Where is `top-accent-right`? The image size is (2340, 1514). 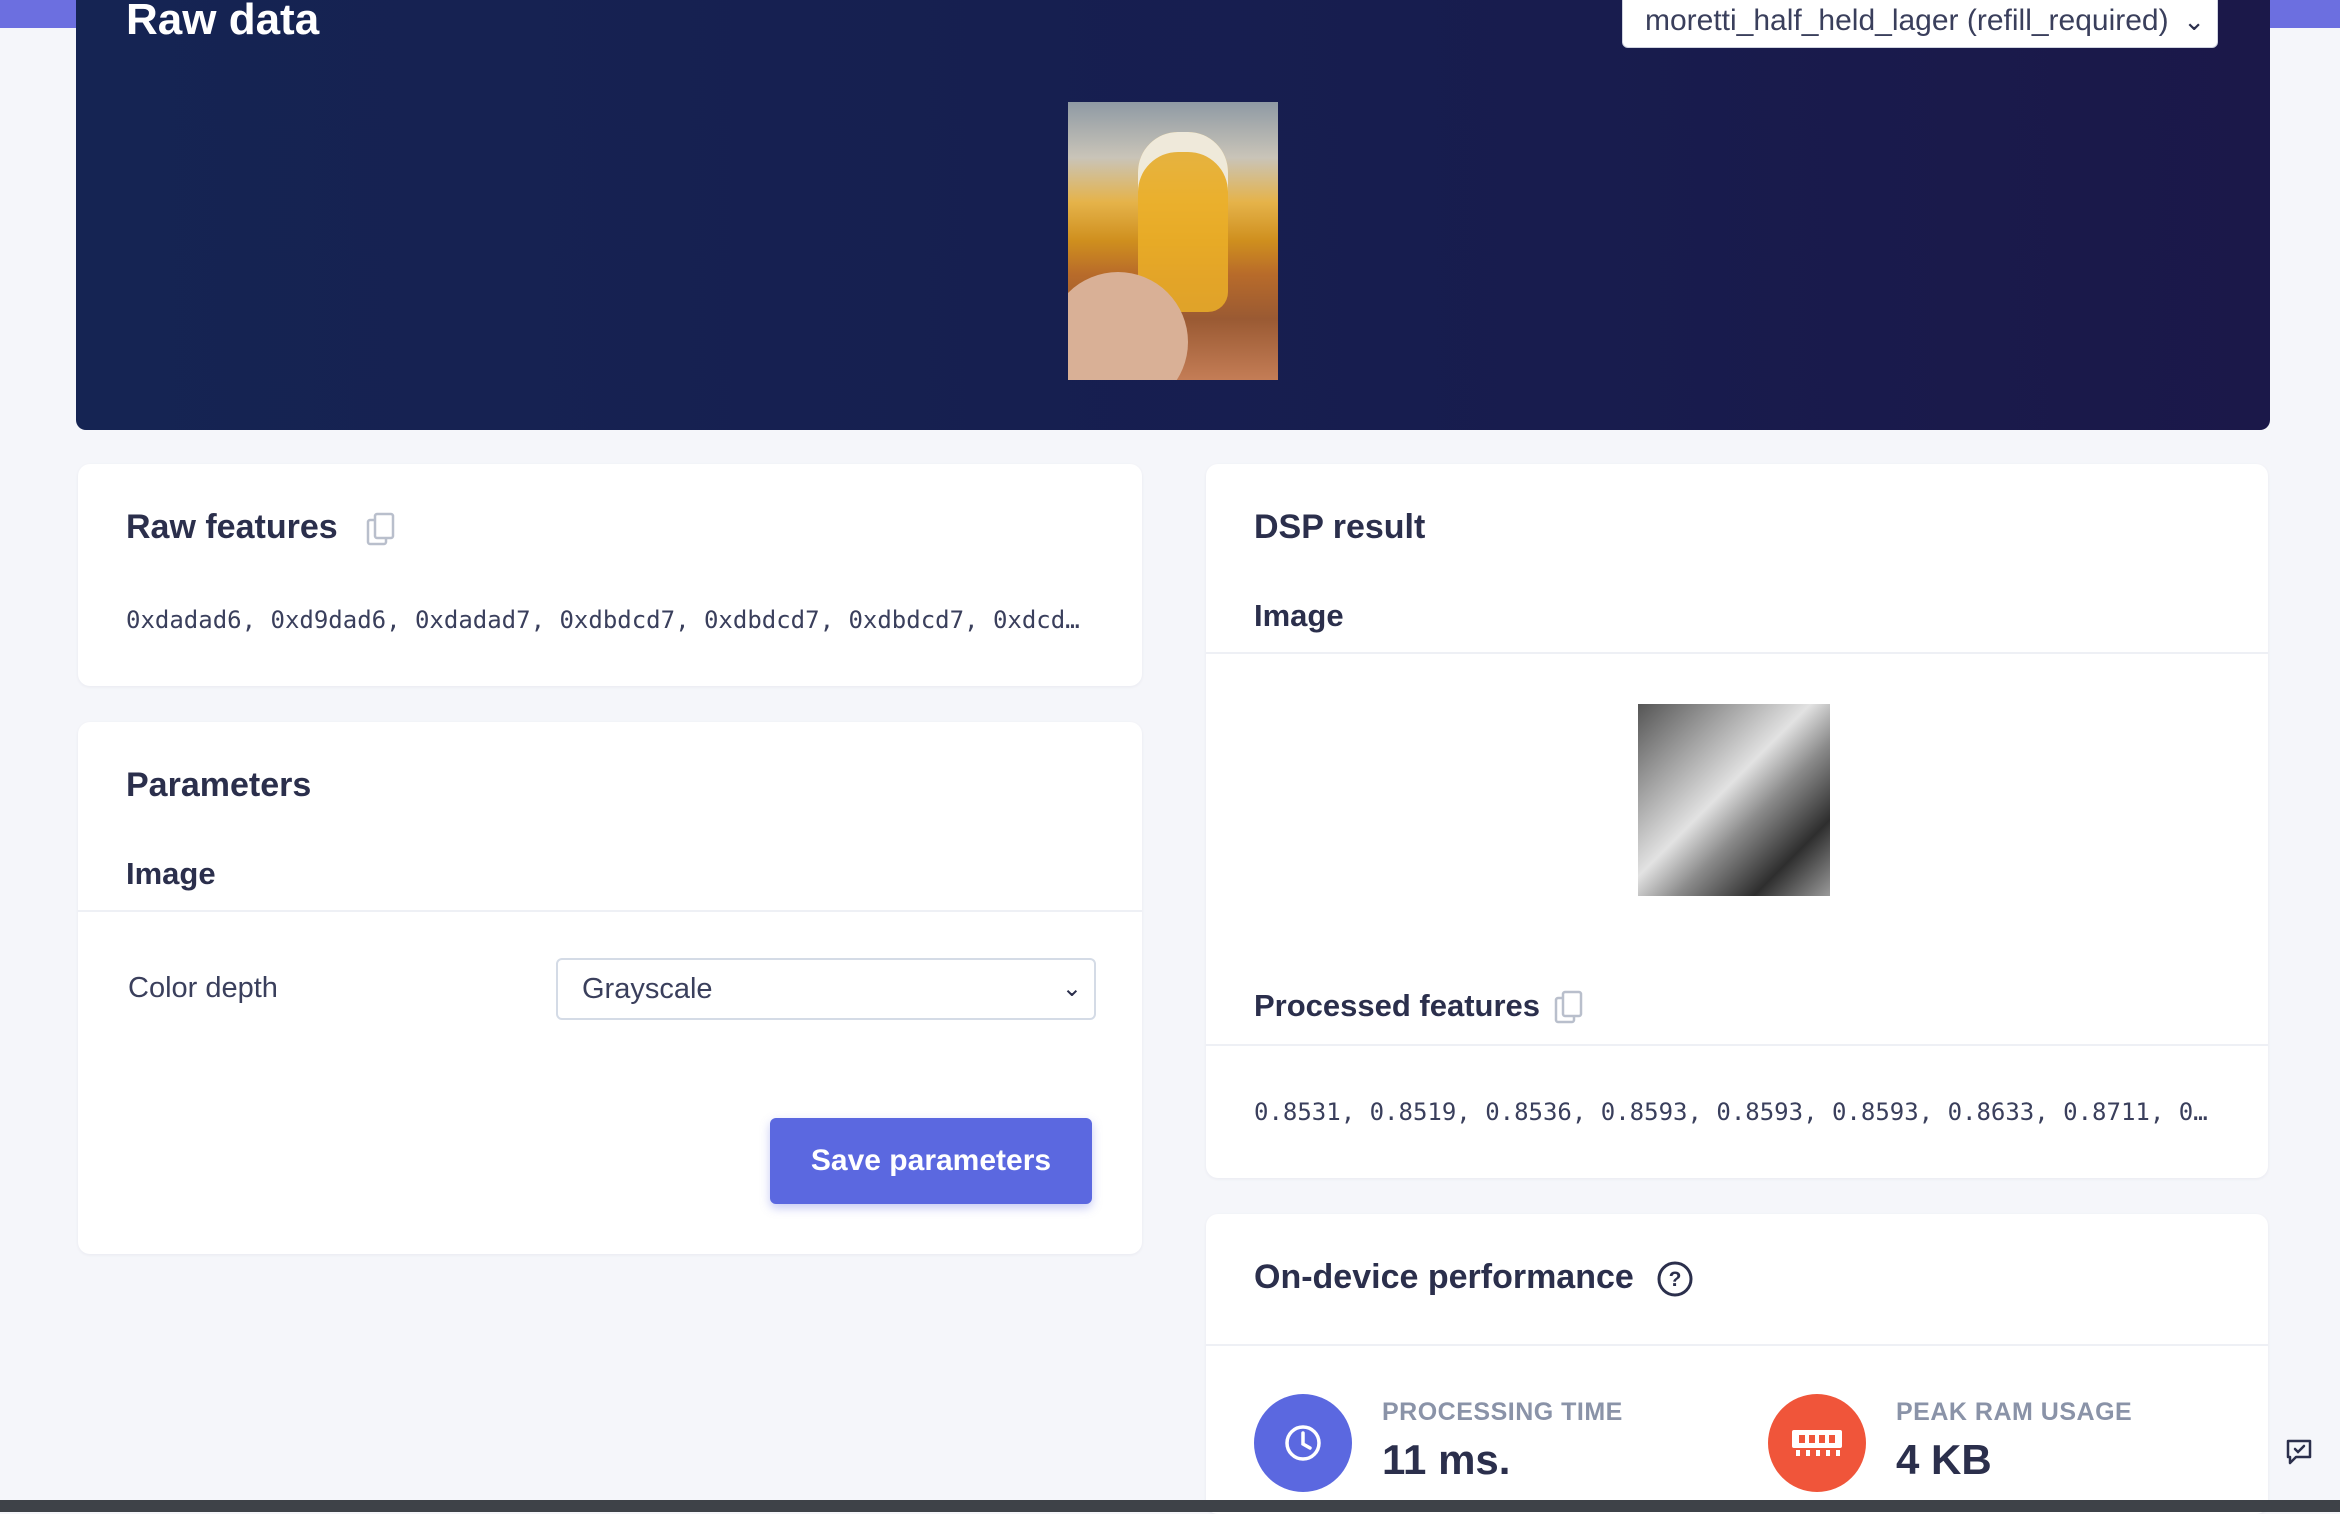
top-accent-right is located at coordinates (2302, 14).